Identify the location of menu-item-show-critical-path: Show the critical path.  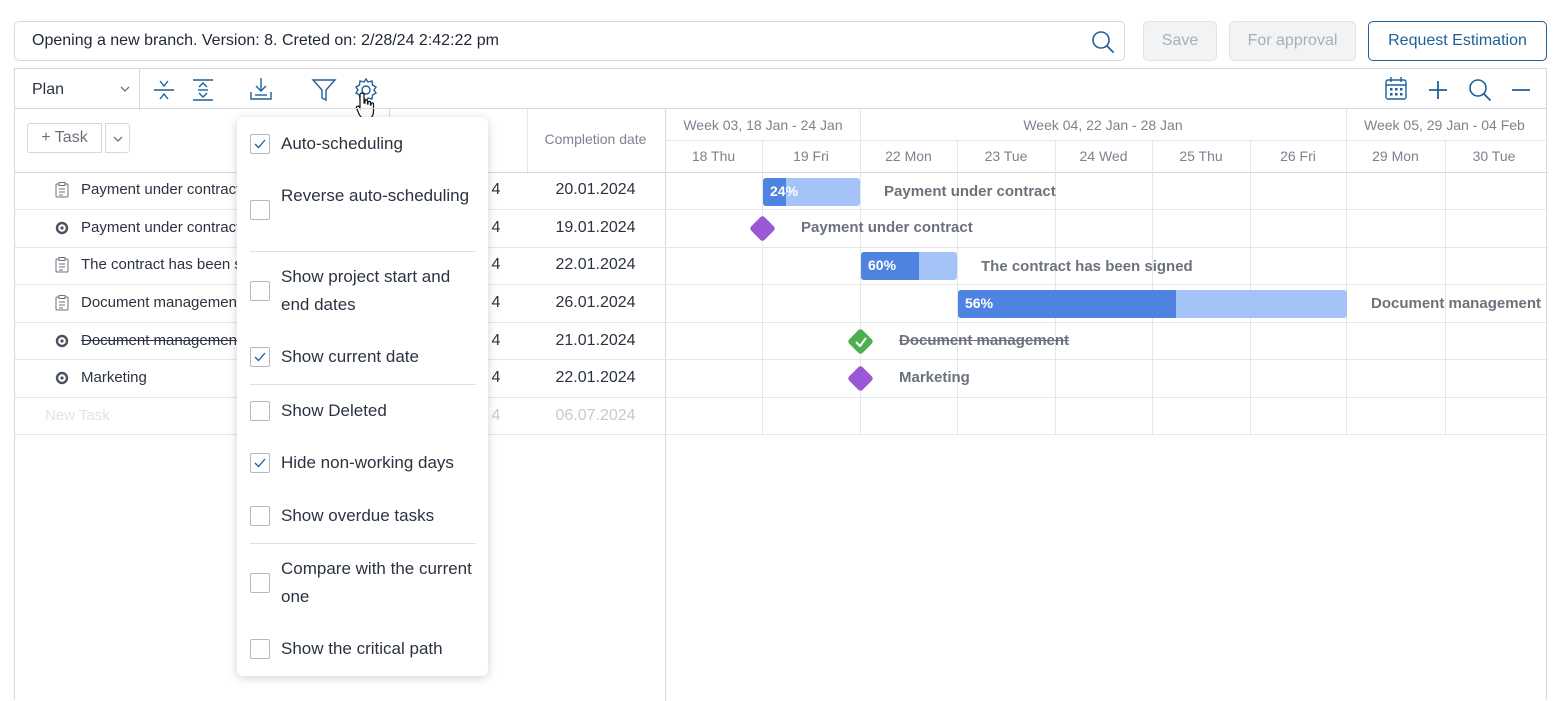
(363, 649).